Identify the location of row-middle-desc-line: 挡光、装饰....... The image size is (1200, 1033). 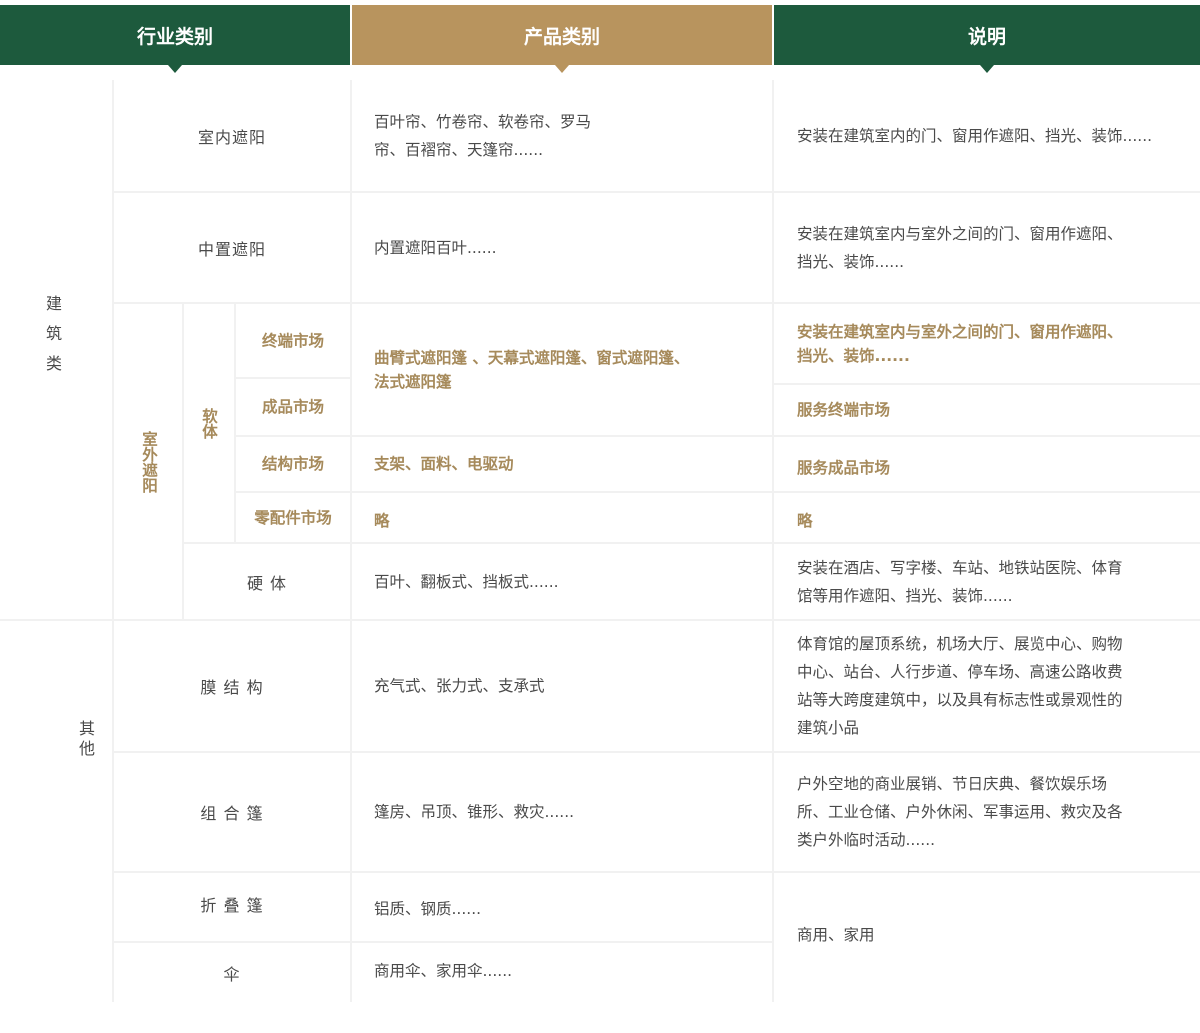
(851, 261).